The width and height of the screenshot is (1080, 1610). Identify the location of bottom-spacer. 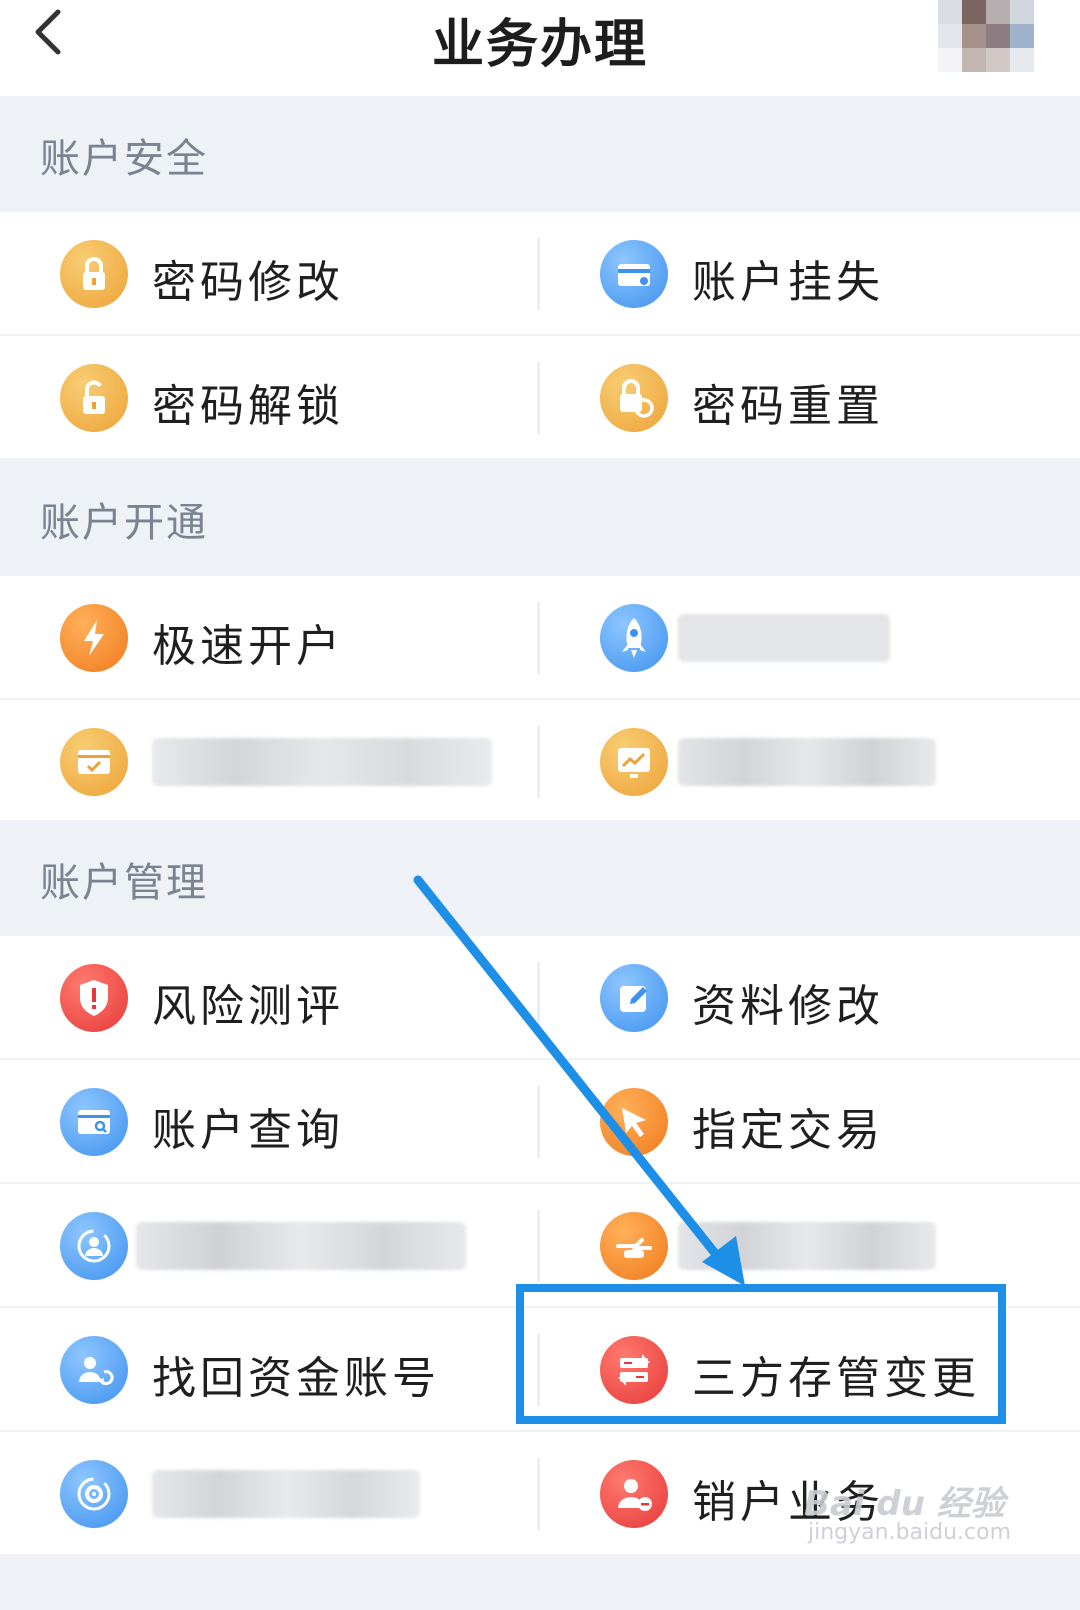
(540, 1583).